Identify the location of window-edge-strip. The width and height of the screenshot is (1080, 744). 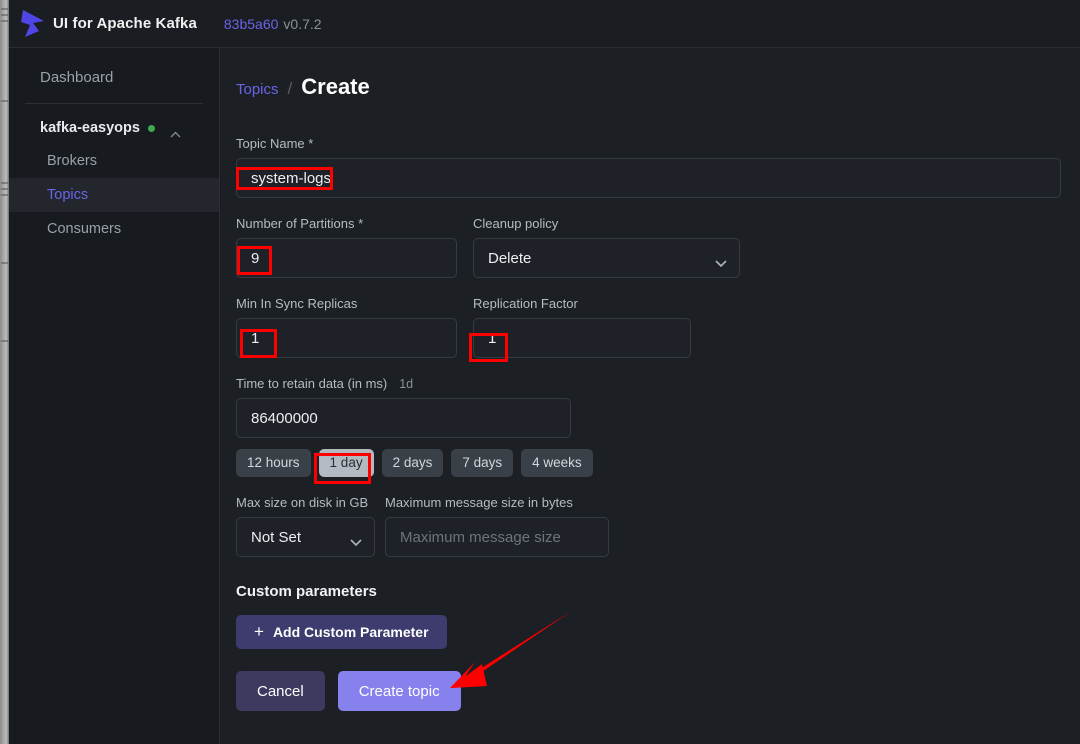
(4, 372).